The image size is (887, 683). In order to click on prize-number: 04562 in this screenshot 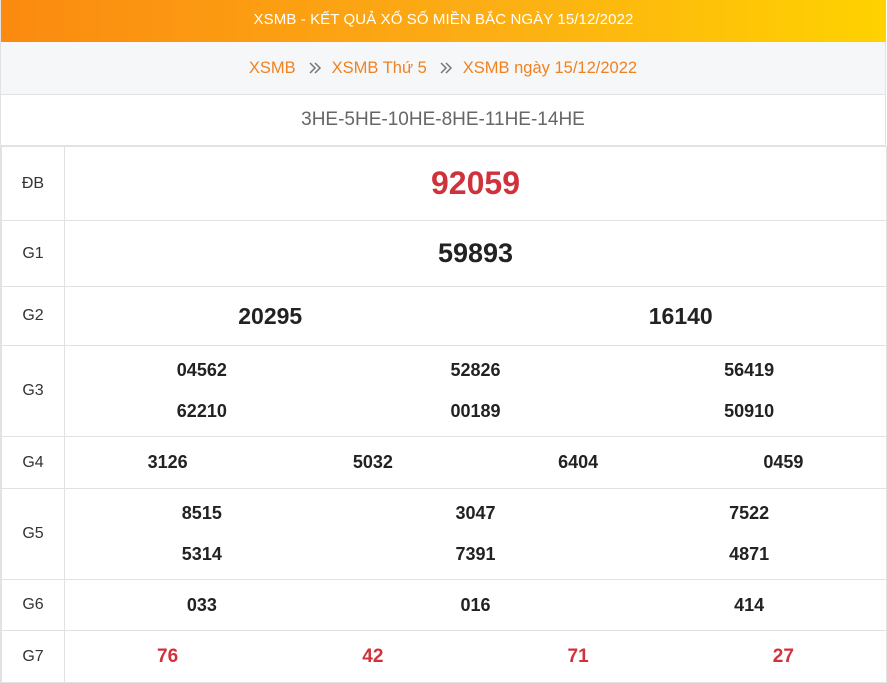, I will do `click(201, 370)`.